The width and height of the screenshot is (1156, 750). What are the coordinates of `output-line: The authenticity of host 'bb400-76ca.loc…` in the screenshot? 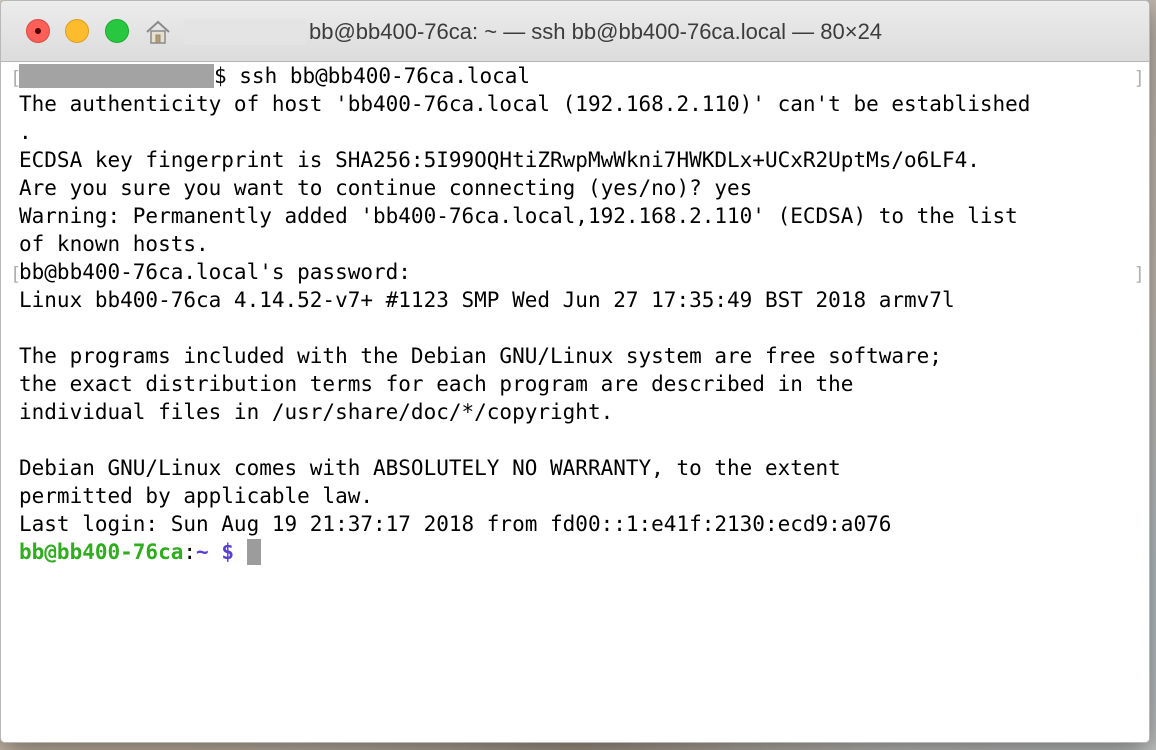 It's located at (525, 104).